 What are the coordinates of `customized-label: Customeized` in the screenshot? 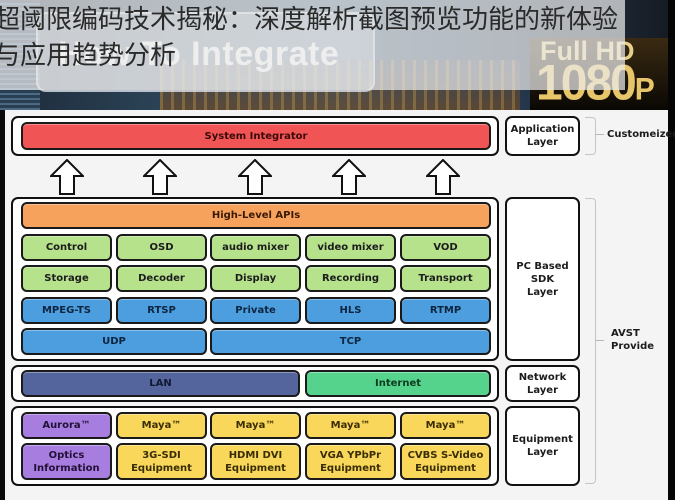 It's located at (641, 134).